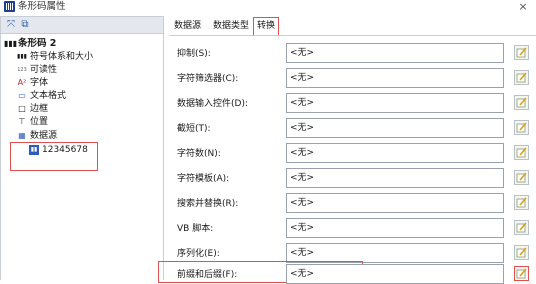 This screenshot has width=536, height=284. I want to click on tree-root: ▮▮▮条形码 2, so click(30, 44).